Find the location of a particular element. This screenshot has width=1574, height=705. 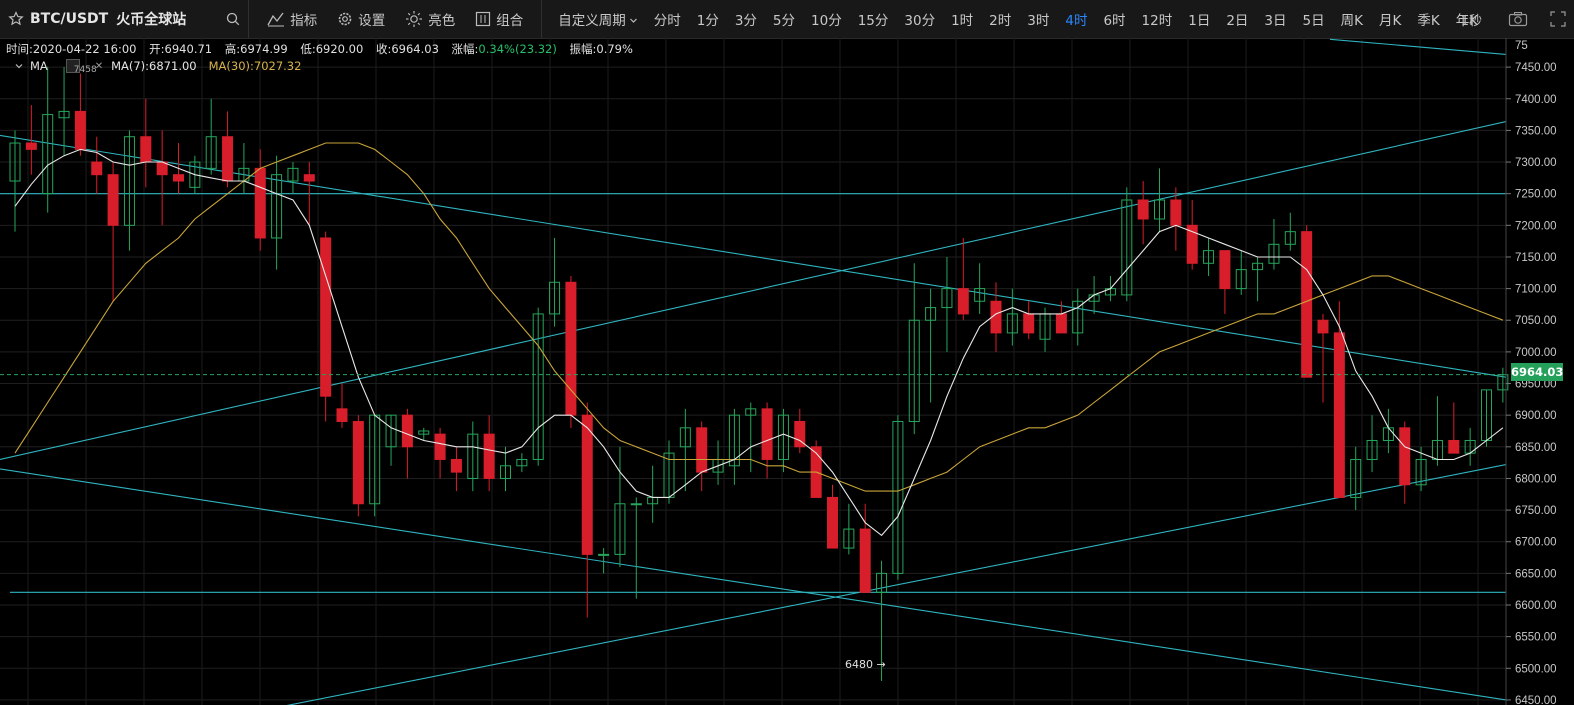

period-5分: 5分 is located at coordinates (784, 19).